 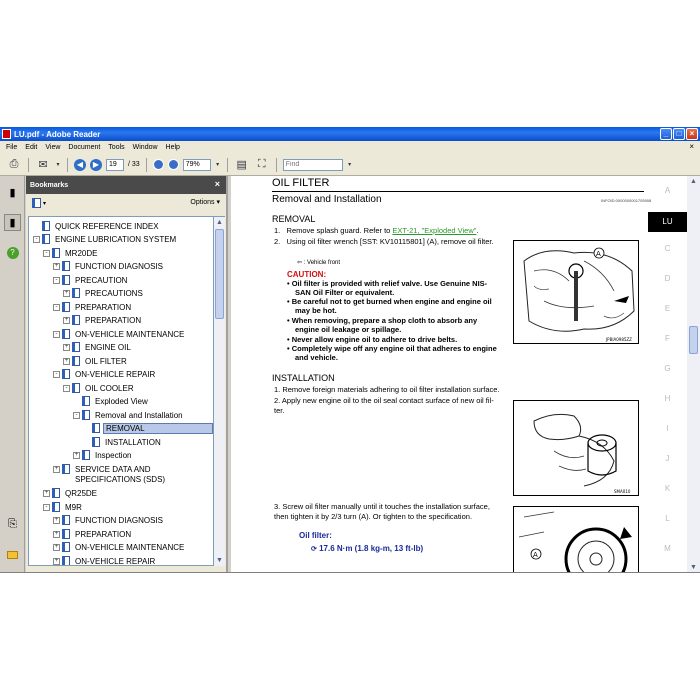 I want to click on menu-help: Help, so click(x=173, y=147).